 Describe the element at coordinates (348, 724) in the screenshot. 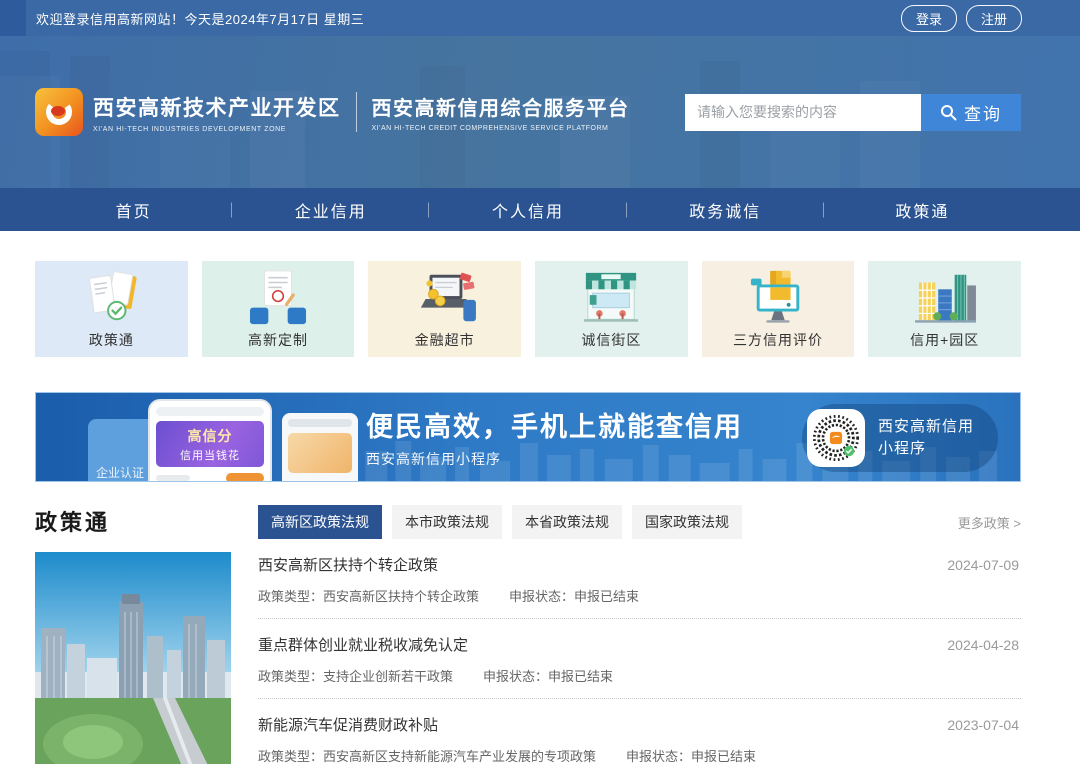

I see `policy-item-title: 新能源汽车促消费财政补贴` at that location.